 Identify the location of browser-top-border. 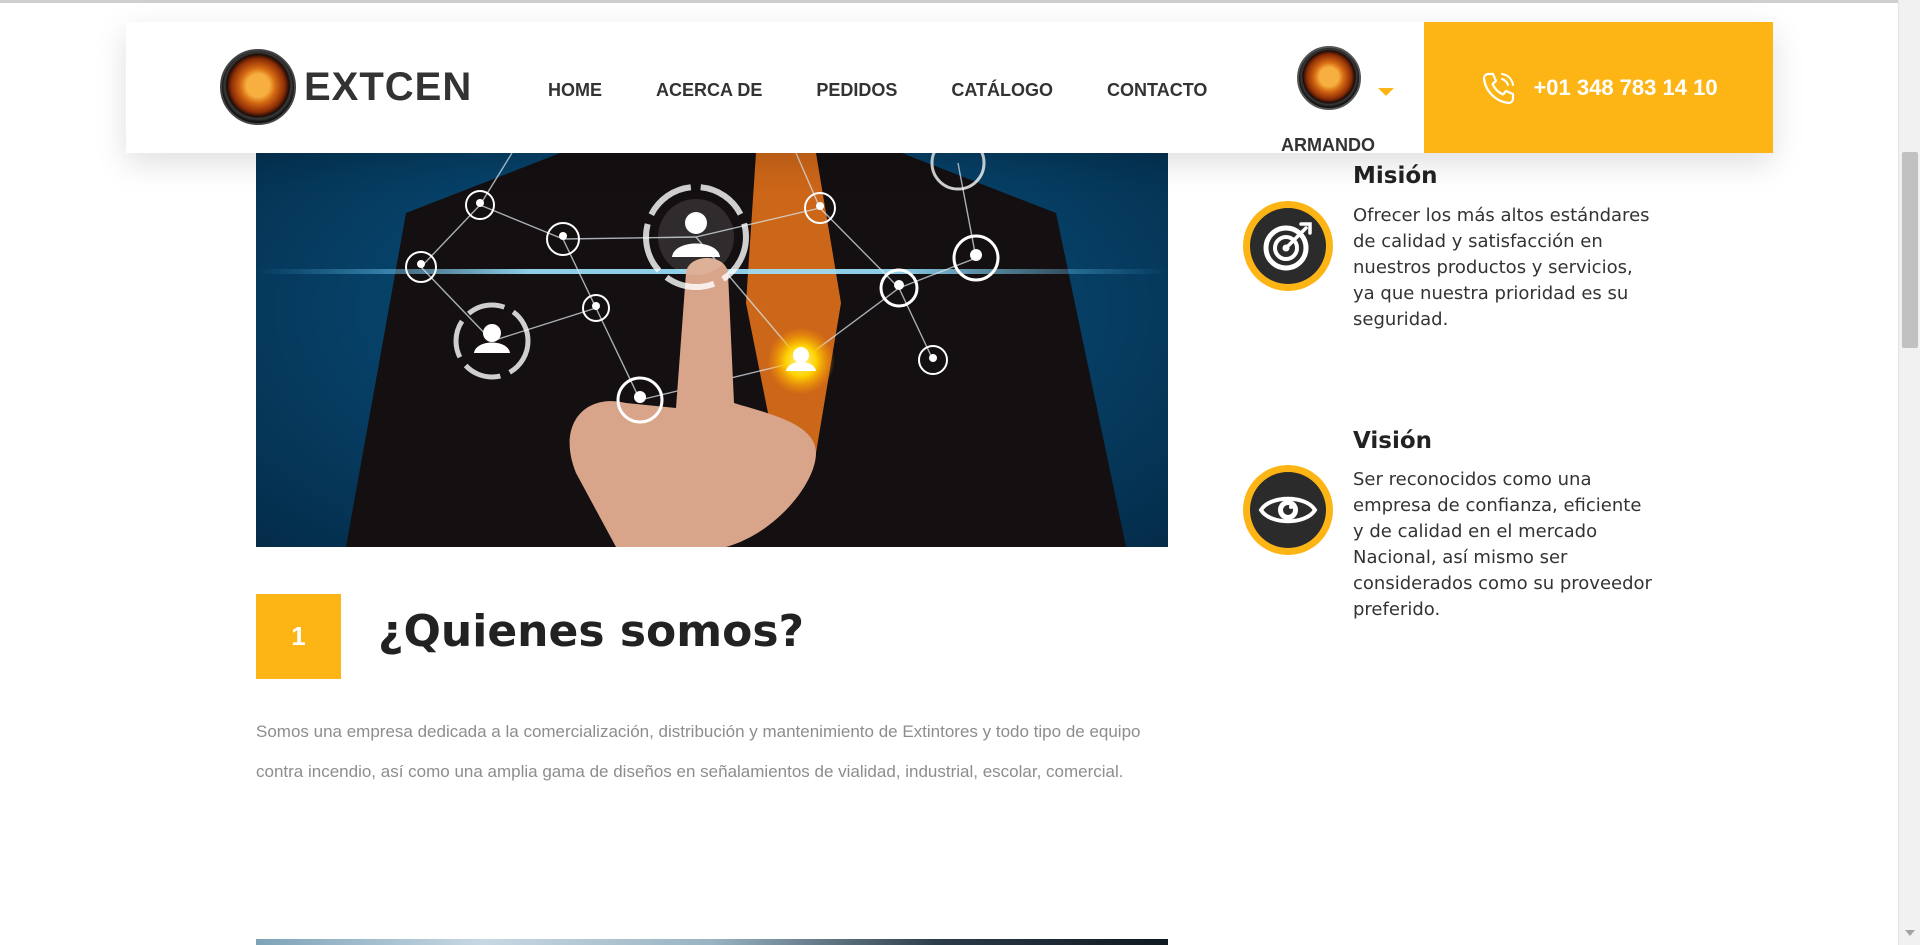
(960, 1).